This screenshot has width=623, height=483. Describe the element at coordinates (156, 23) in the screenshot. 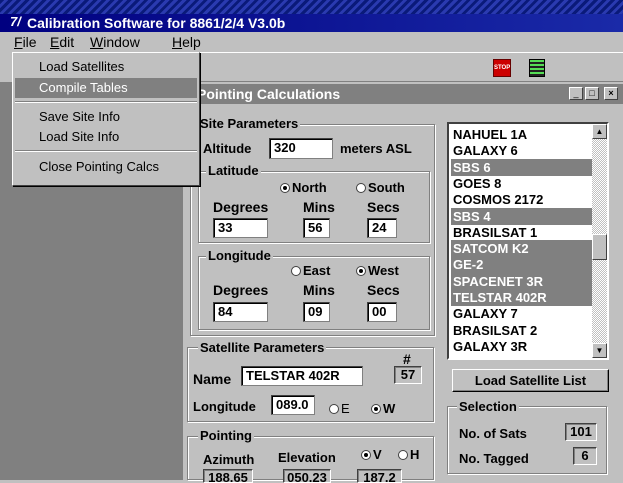

I see `window-title: Calibration Software for 8861/2/4 V3.0b` at that location.